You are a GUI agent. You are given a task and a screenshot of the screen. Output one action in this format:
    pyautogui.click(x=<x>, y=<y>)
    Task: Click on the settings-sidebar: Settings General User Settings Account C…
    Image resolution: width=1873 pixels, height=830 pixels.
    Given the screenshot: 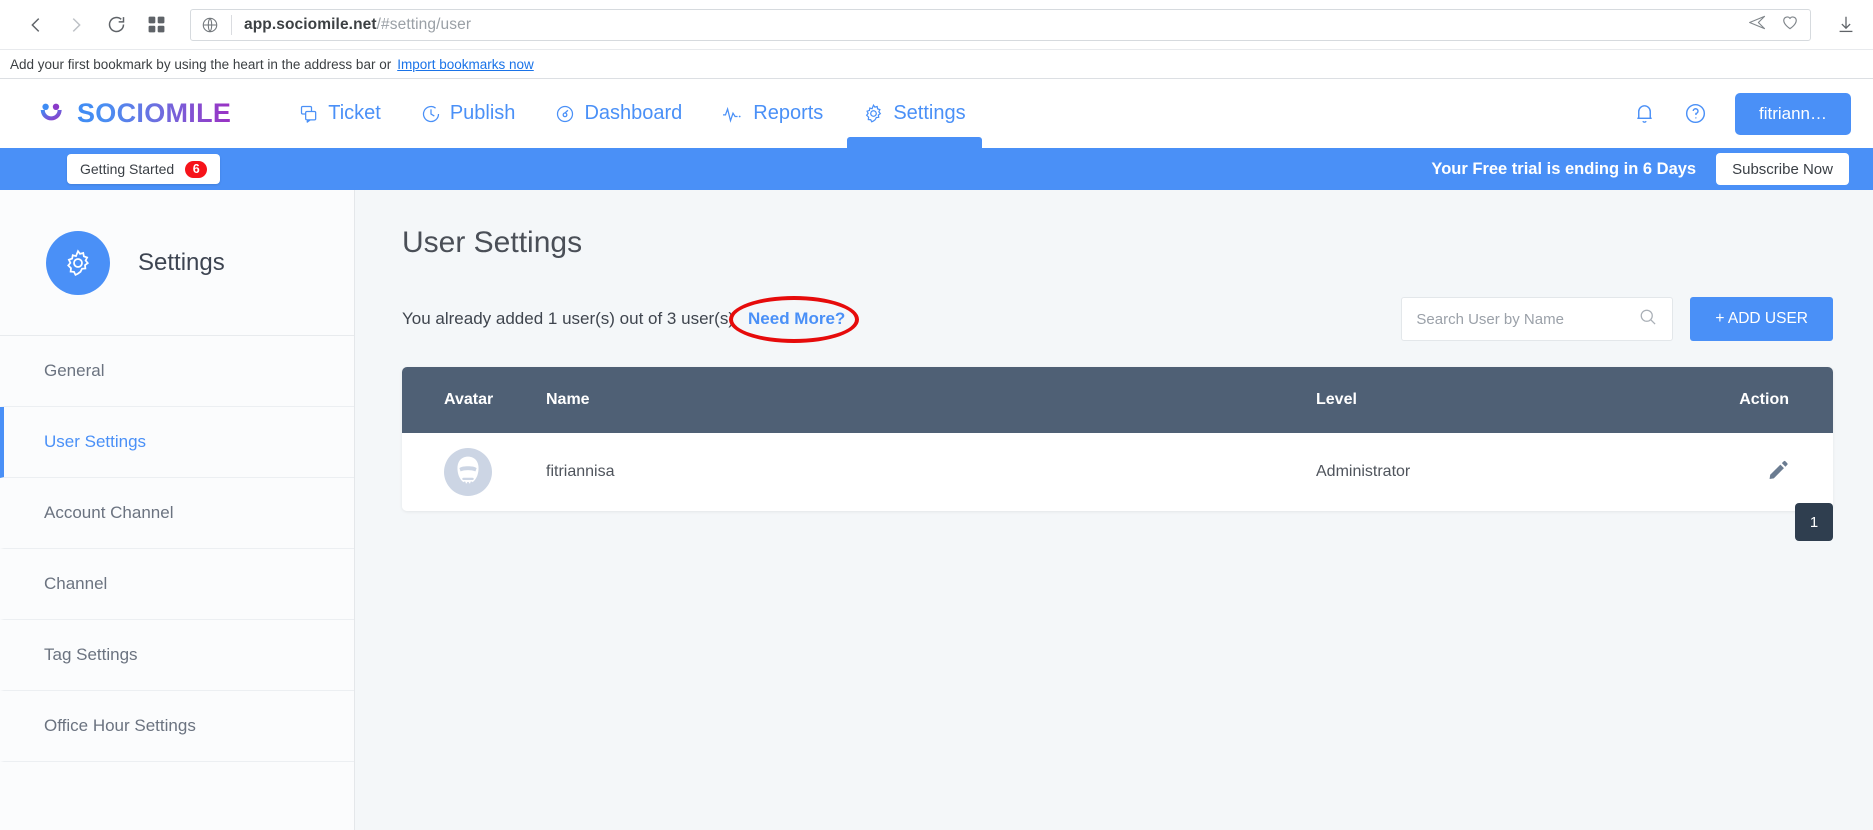 What is the action you would take?
    pyautogui.click(x=177, y=510)
    